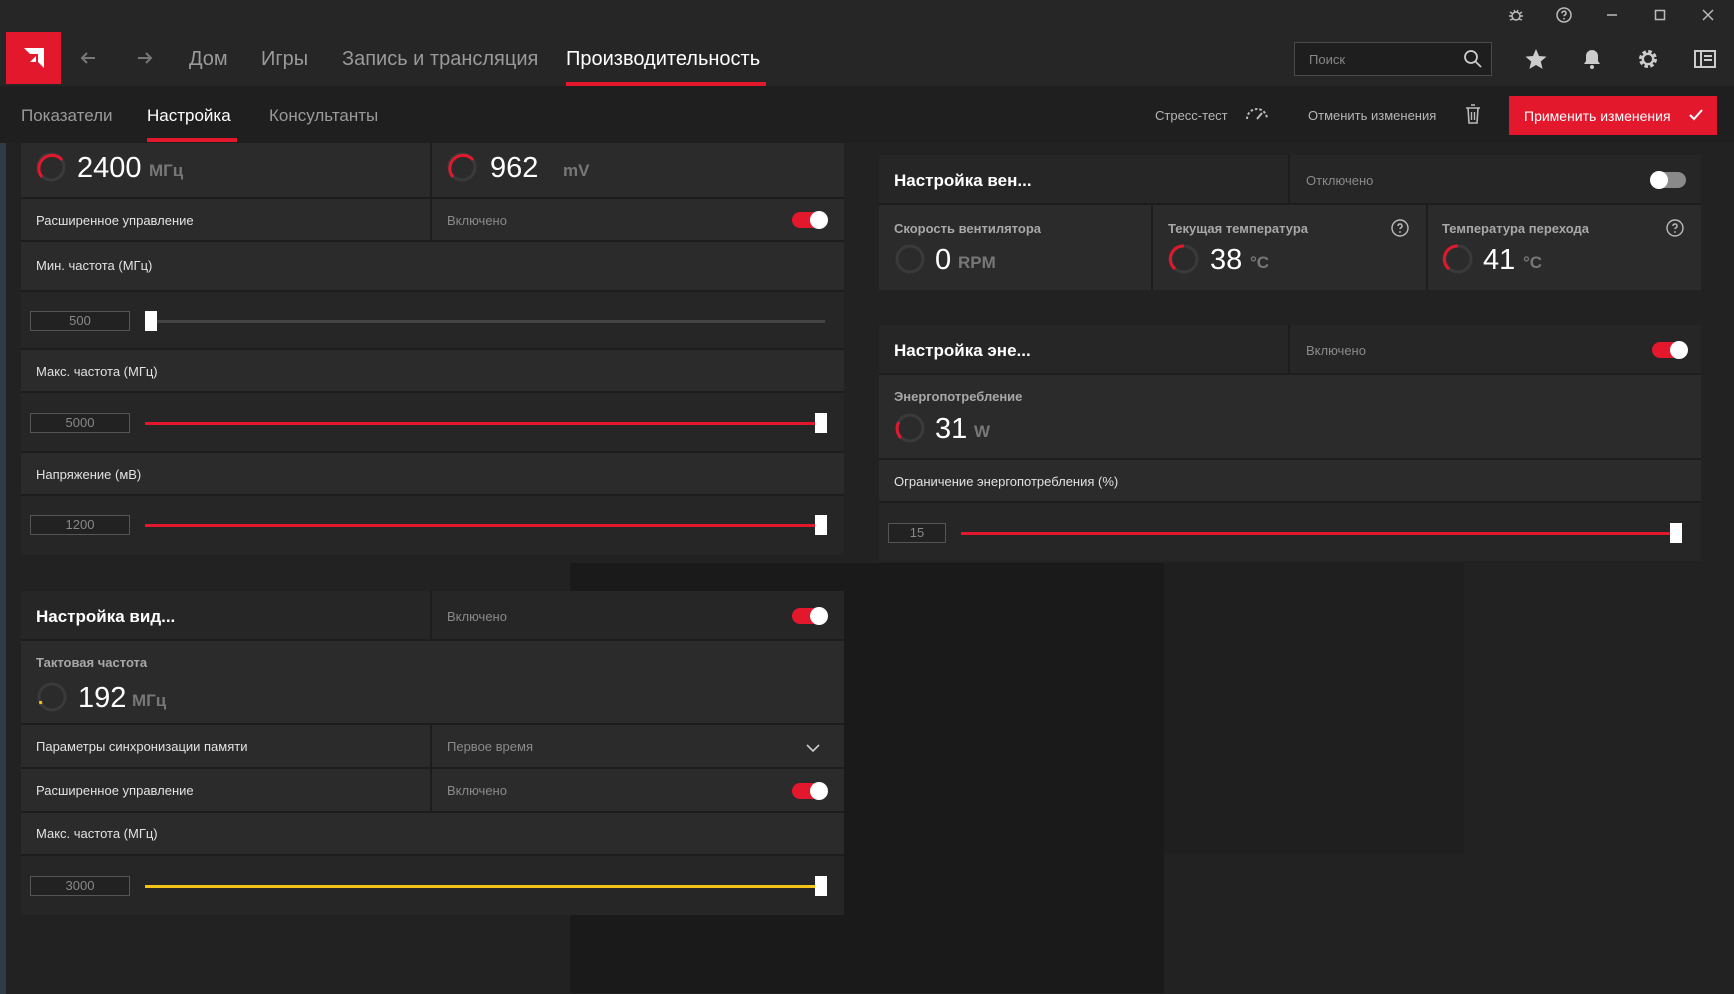 The height and width of the screenshot is (994, 1734). I want to click on current-temperature-unit: °C, so click(1260, 262).